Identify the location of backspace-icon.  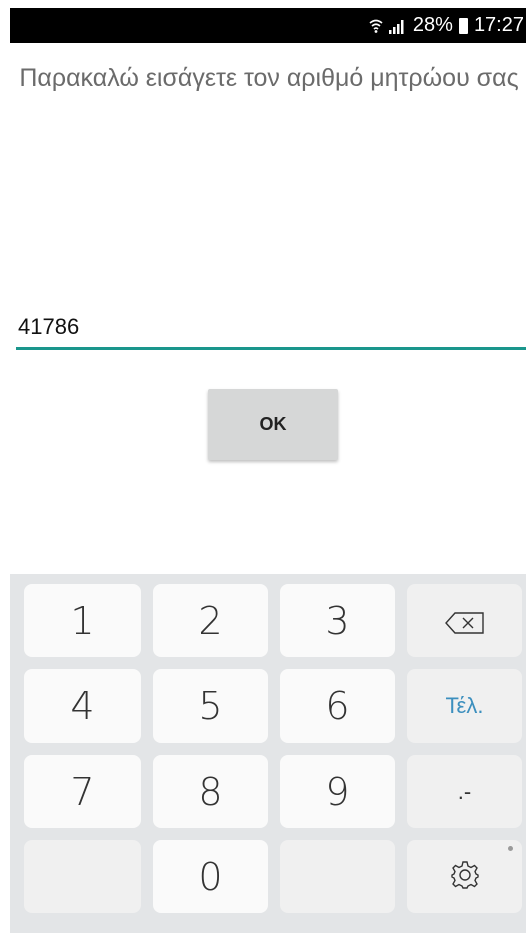
(464, 621).